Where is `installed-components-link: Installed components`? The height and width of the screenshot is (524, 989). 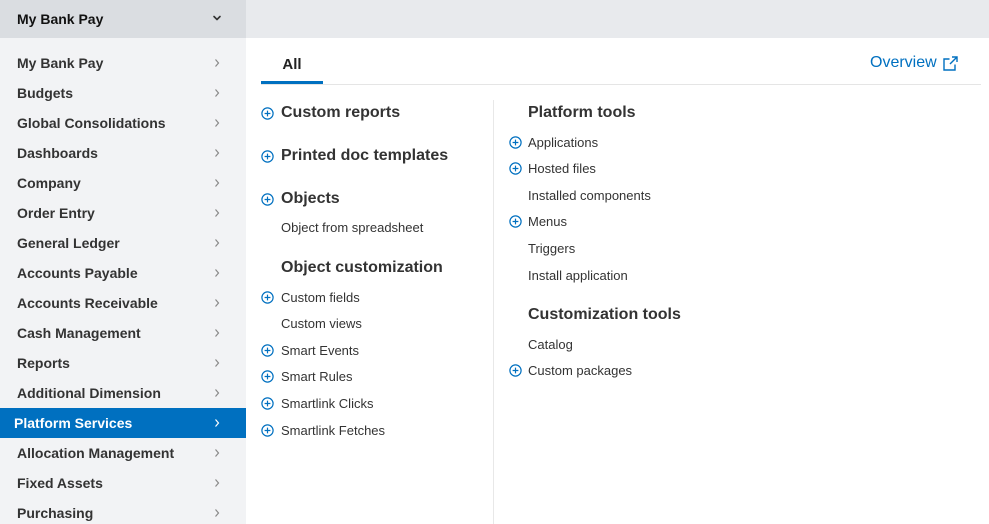 installed-components-link: Installed components is located at coordinates (589, 195).